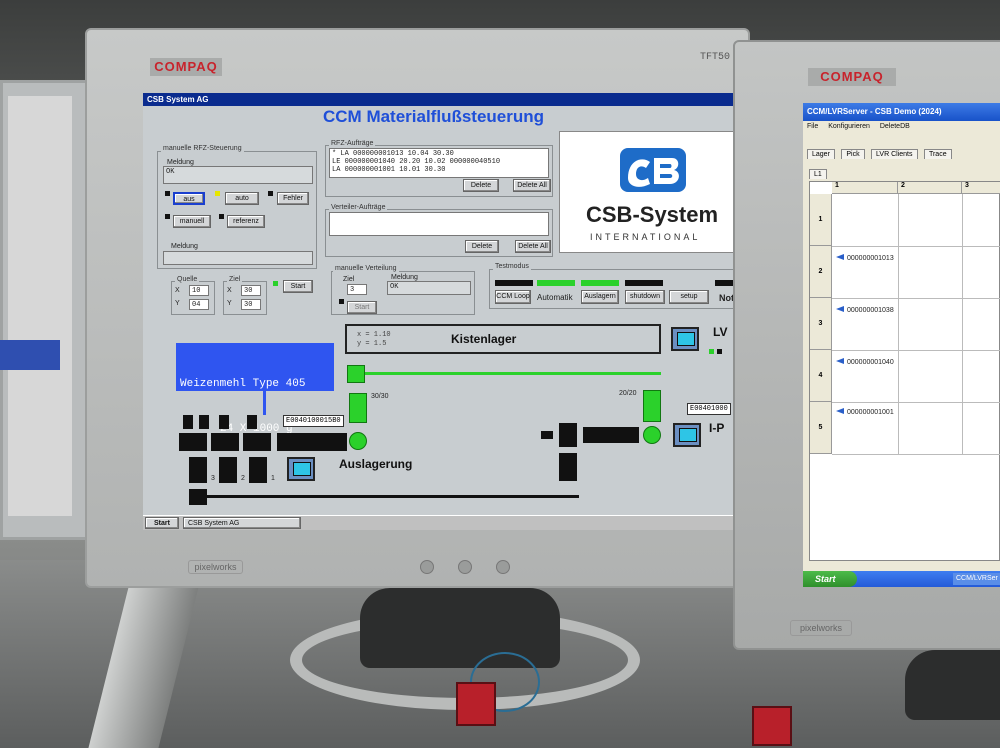  What do you see at coordinates (246, 221) in the screenshot?
I see `referenz-button: referenz` at bounding box center [246, 221].